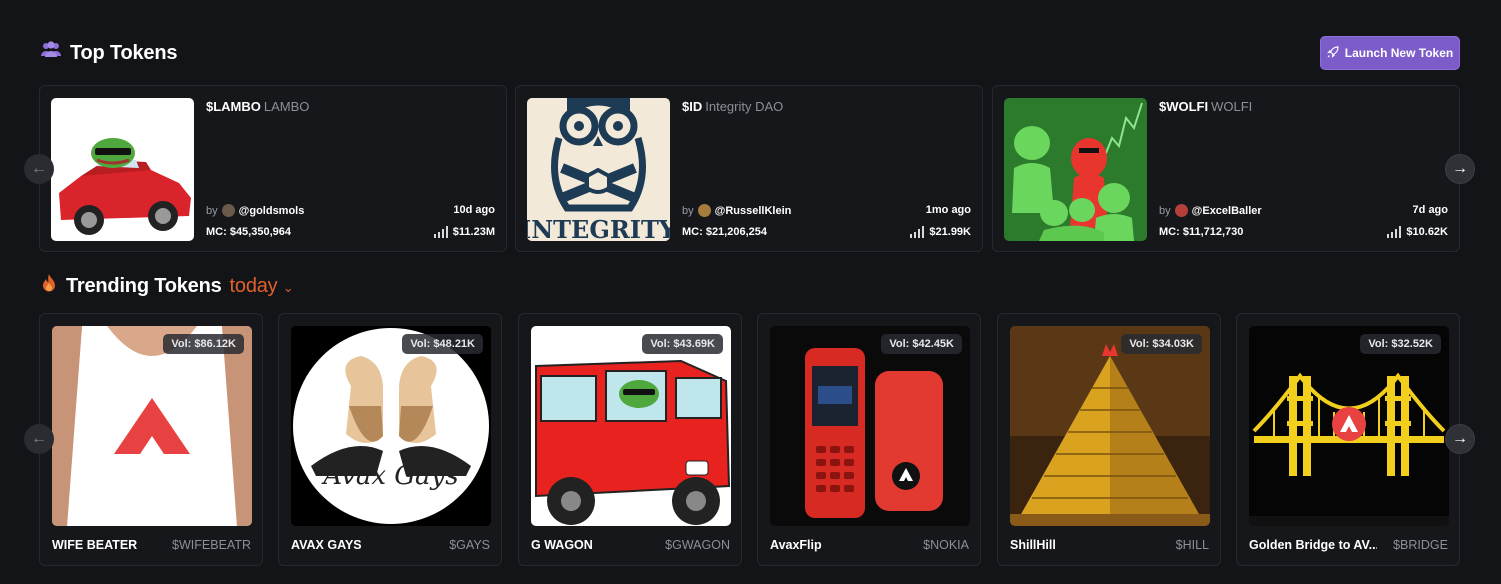 The height and width of the screenshot is (584, 1501). What do you see at coordinates (124, 52) in the screenshot?
I see `page-title: Top Tokens` at bounding box center [124, 52].